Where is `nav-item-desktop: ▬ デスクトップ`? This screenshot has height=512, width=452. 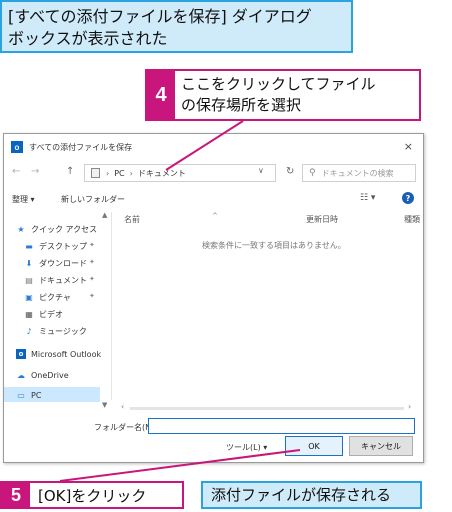
nav-item-desktop: ▬ デスクトップ is located at coordinates (55, 246).